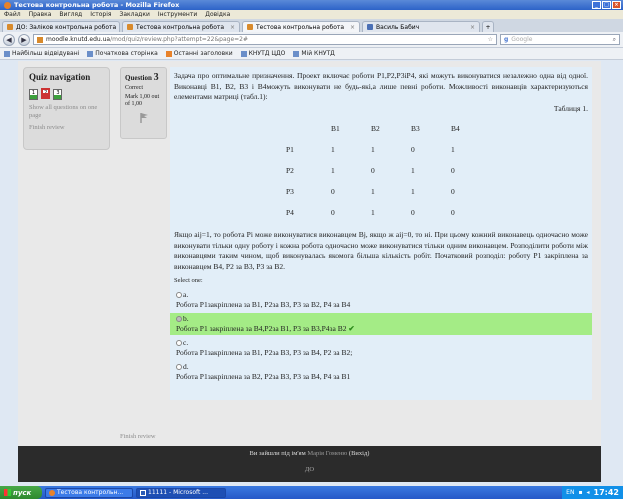 The image size is (623, 499). Describe the element at coordinates (24, 39) in the screenshot. I see `forward-button: ▶` at that location.